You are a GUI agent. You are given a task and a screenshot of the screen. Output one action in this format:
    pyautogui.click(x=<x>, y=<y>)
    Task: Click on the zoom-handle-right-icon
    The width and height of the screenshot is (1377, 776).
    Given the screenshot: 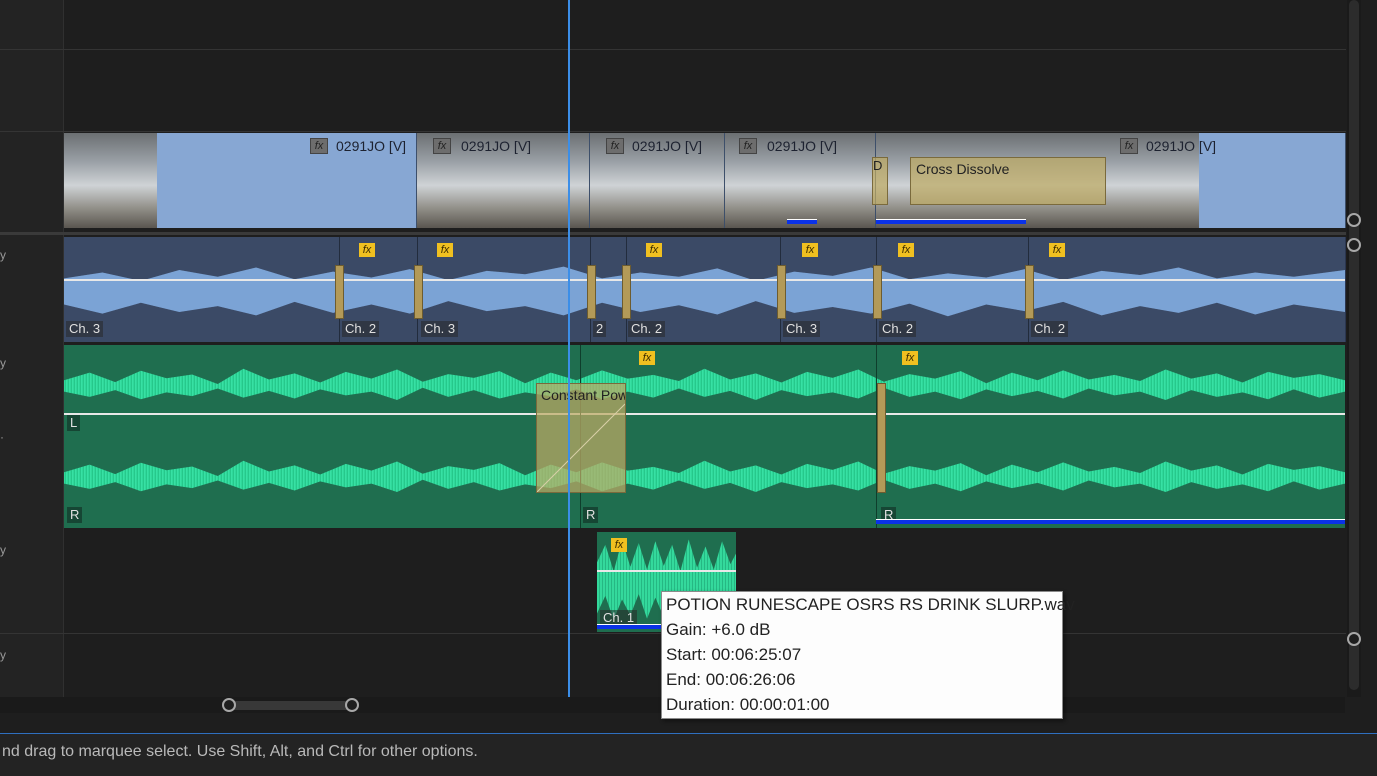 What is the action you would take?
    pyautogui.click(x=352, y=705)
    